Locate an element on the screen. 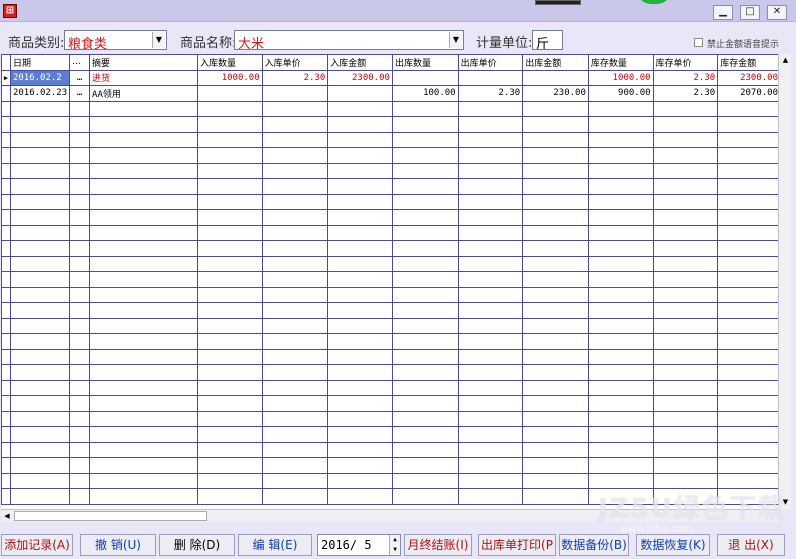  cell-stock-amount: 2300.00 is located at coordinates (749, 77).